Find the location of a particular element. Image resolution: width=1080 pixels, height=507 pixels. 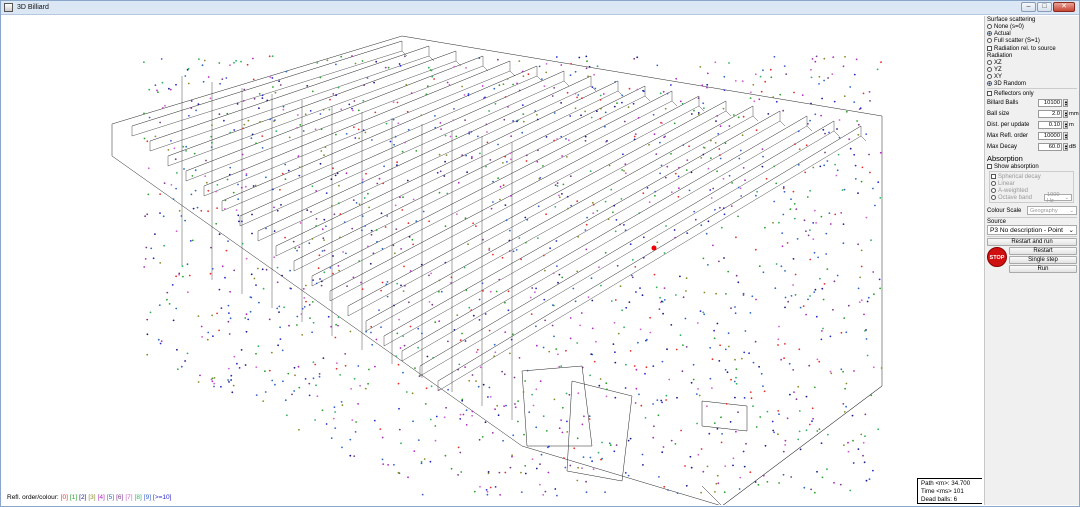

legend-item-6: [6] is located at coordinates (120, 497).